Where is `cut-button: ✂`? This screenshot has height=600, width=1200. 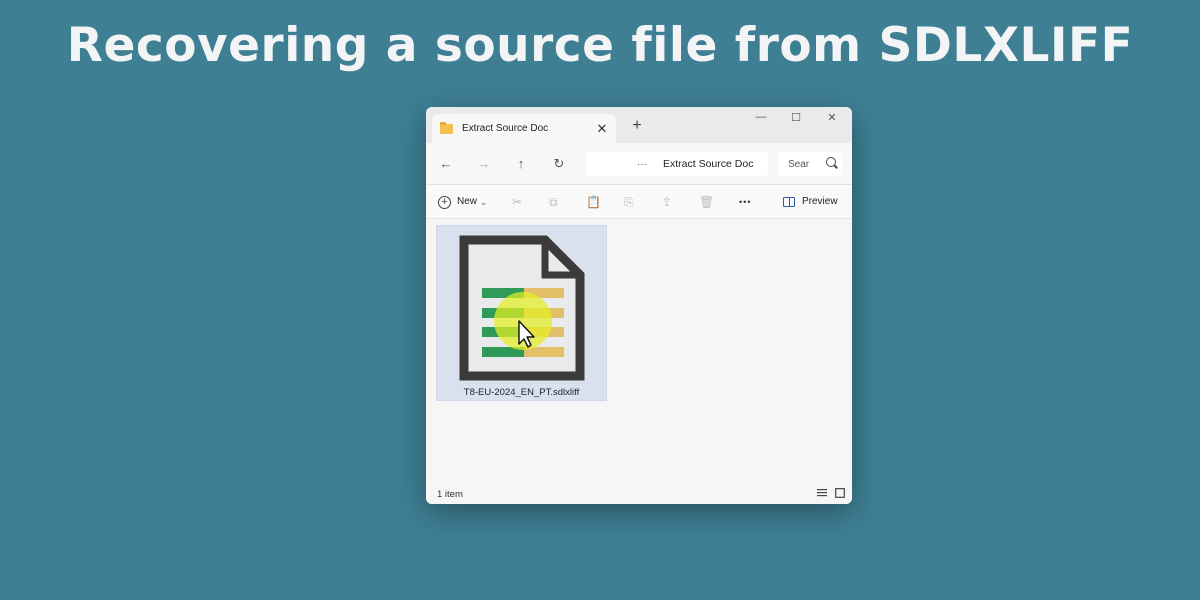
cut-button: ✂ is located at coordinates (517, 202).